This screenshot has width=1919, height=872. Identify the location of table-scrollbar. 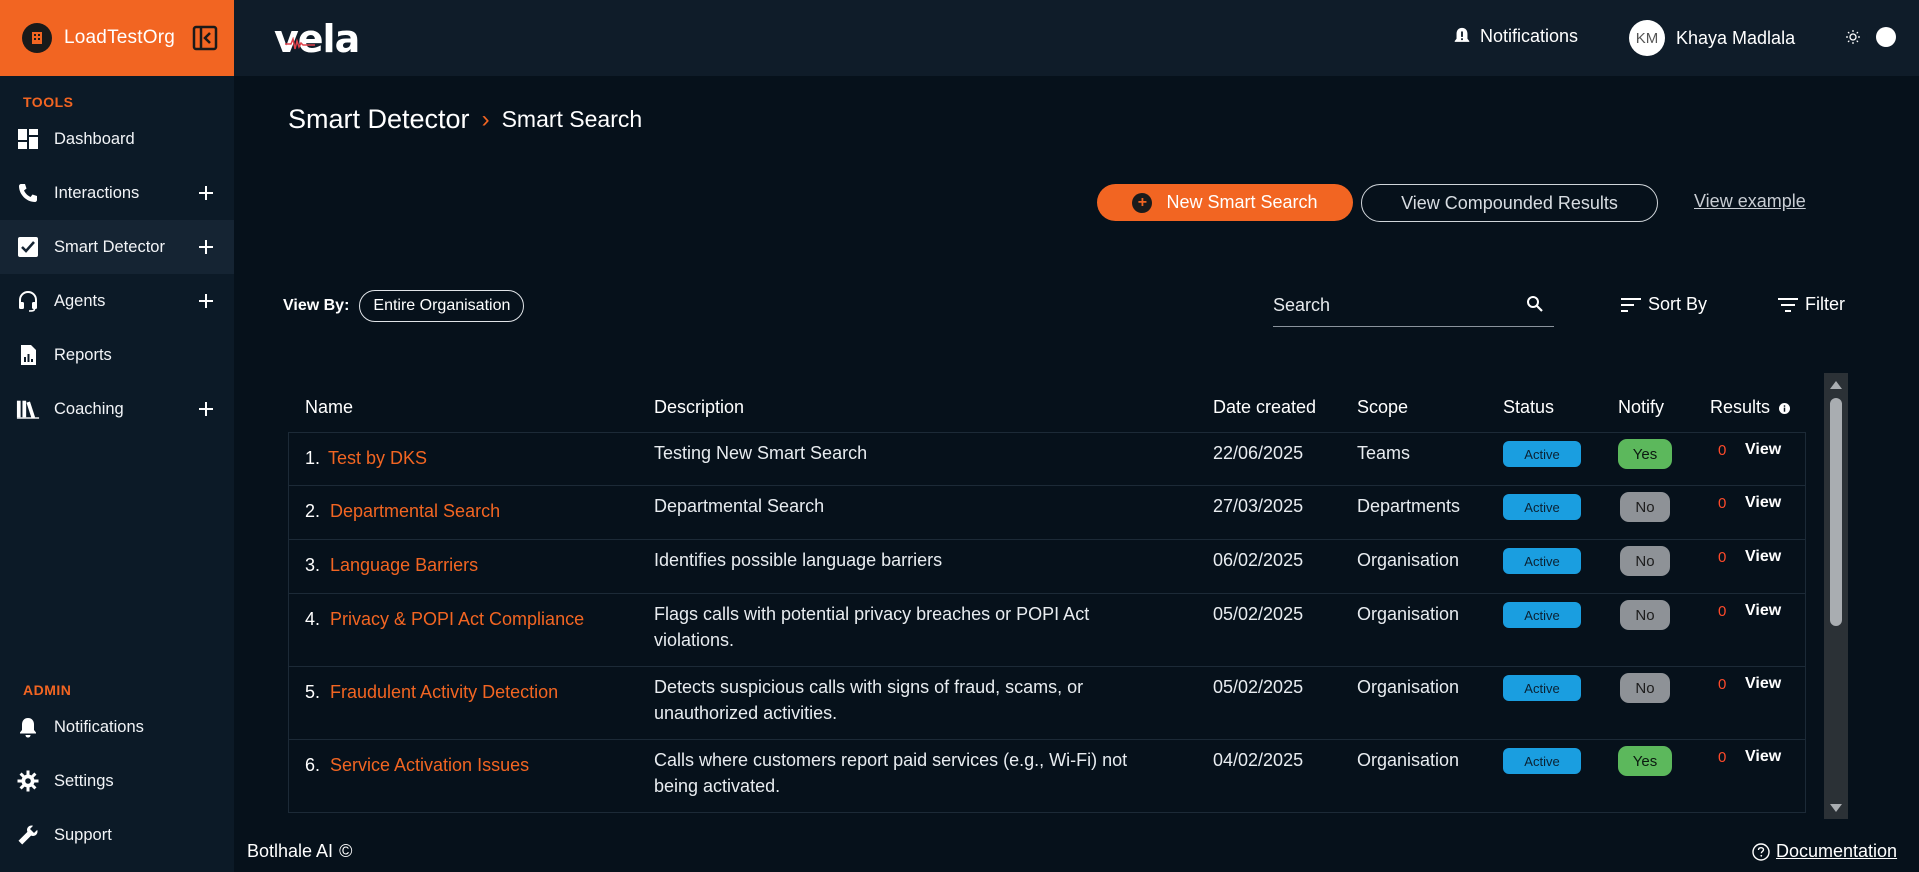
(1836, 596).